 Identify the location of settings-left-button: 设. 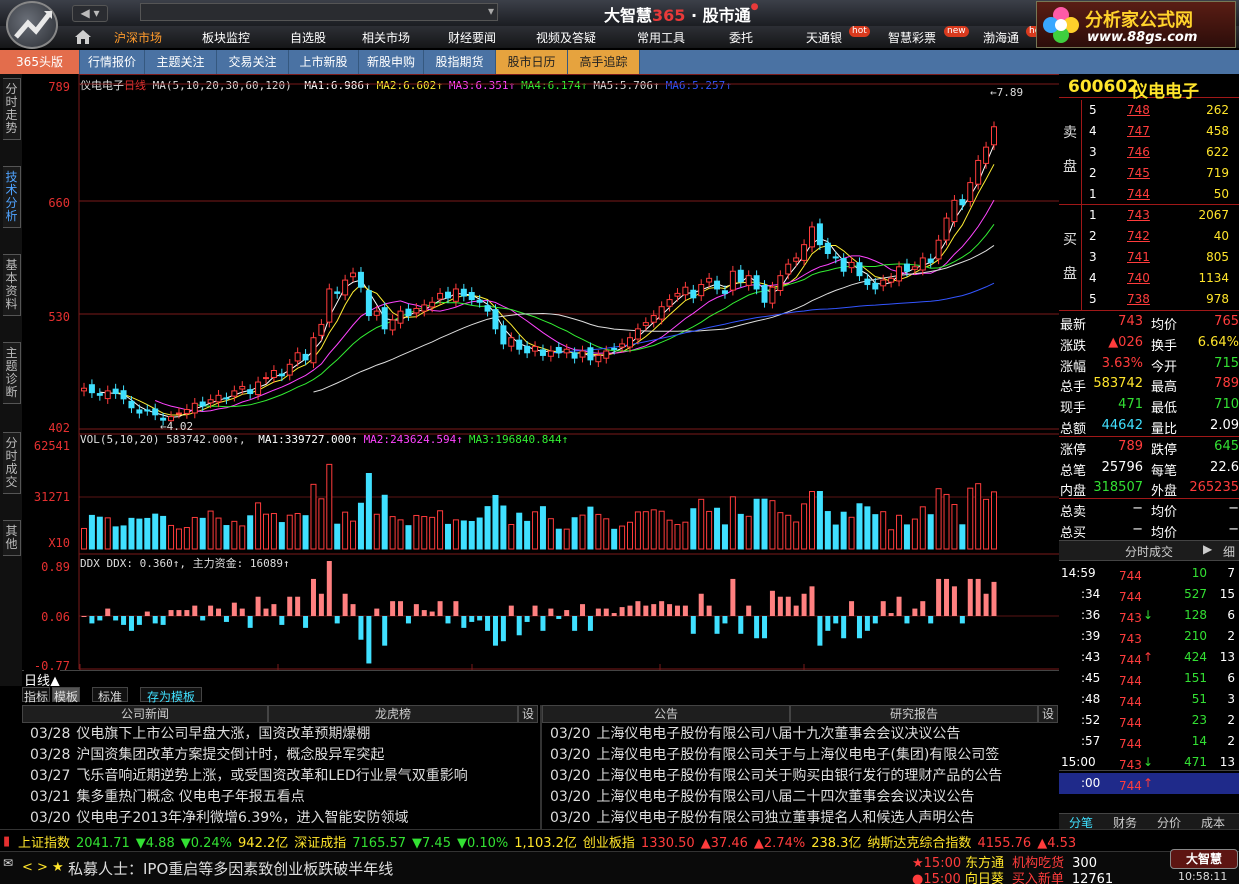
(528, 714).